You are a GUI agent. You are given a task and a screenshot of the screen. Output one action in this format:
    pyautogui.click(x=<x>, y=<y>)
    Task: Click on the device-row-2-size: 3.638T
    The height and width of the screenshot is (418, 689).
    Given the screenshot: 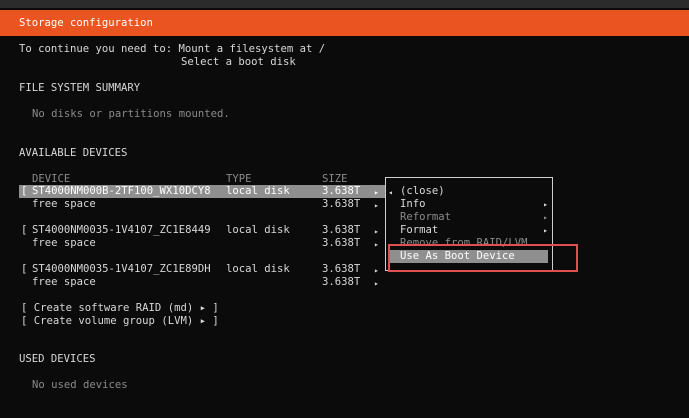 What is the action you would take?
    pyautogui.click(x=341, y=230)
    